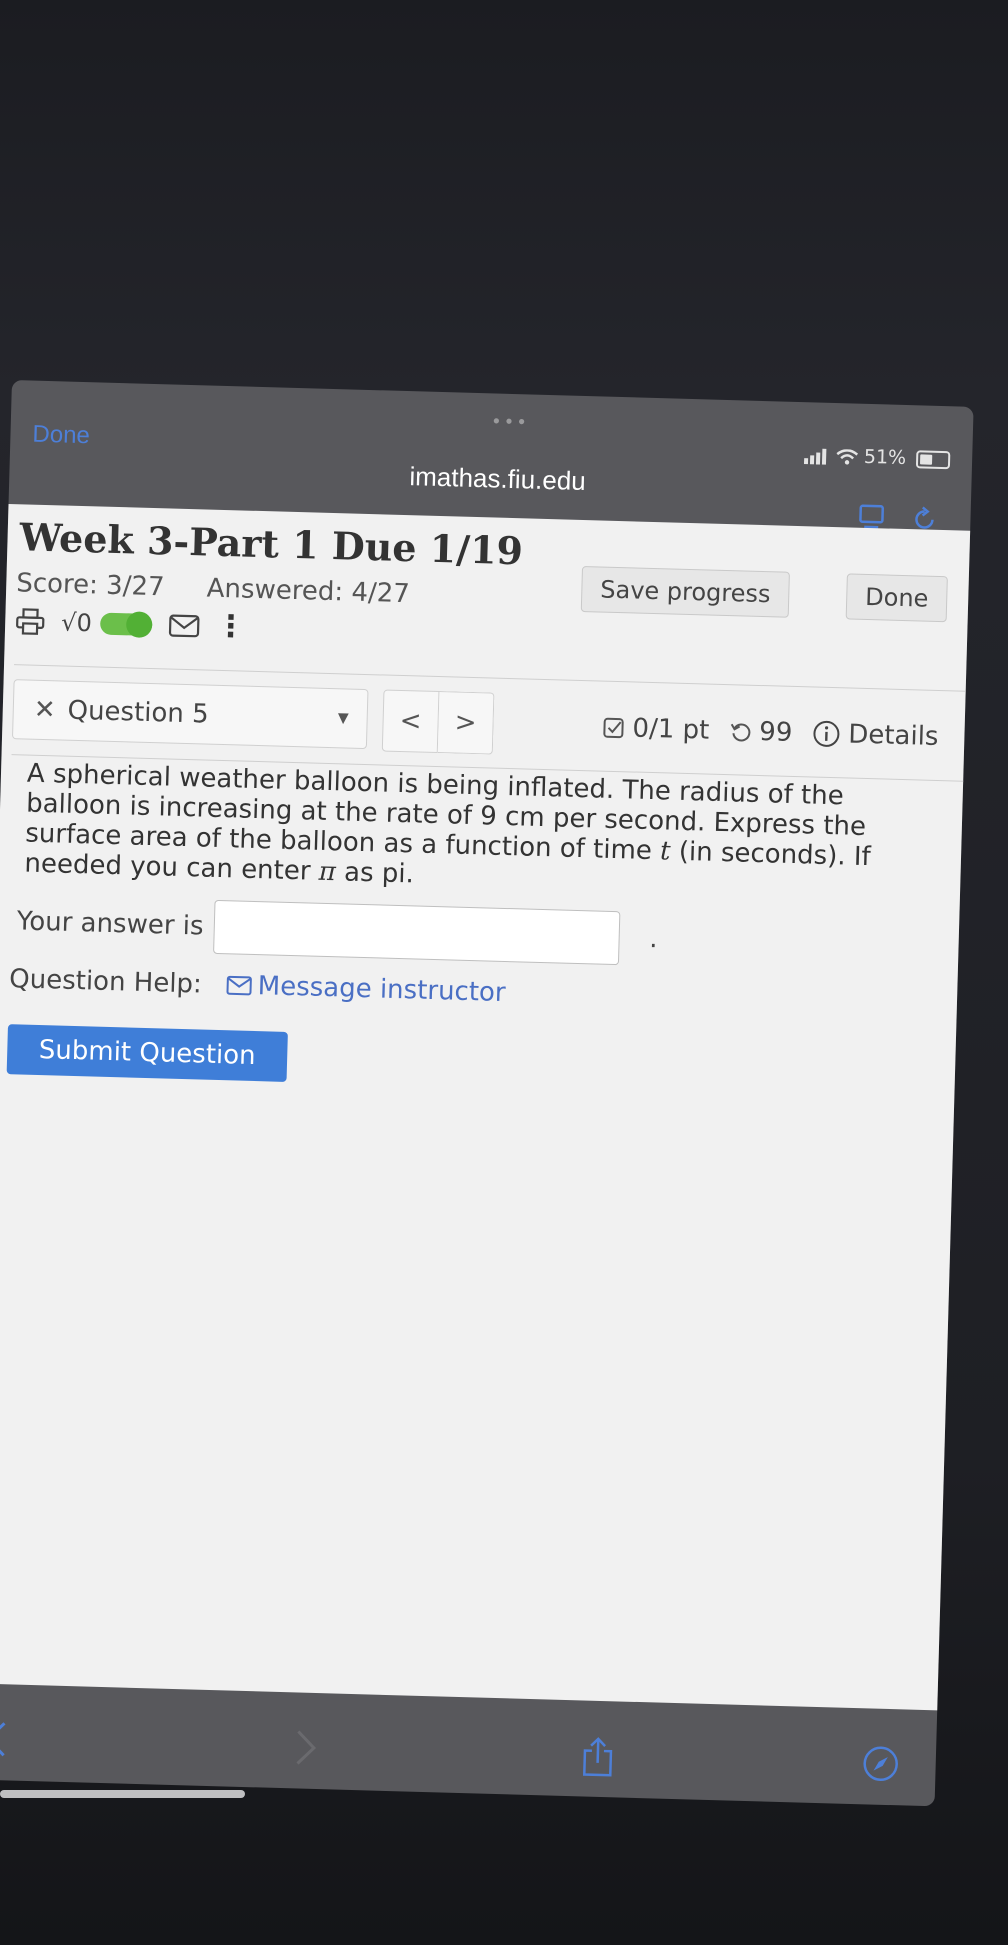 This screenshot has width=1008, height=1945. I want to click on answer-input, so click(416, 932).